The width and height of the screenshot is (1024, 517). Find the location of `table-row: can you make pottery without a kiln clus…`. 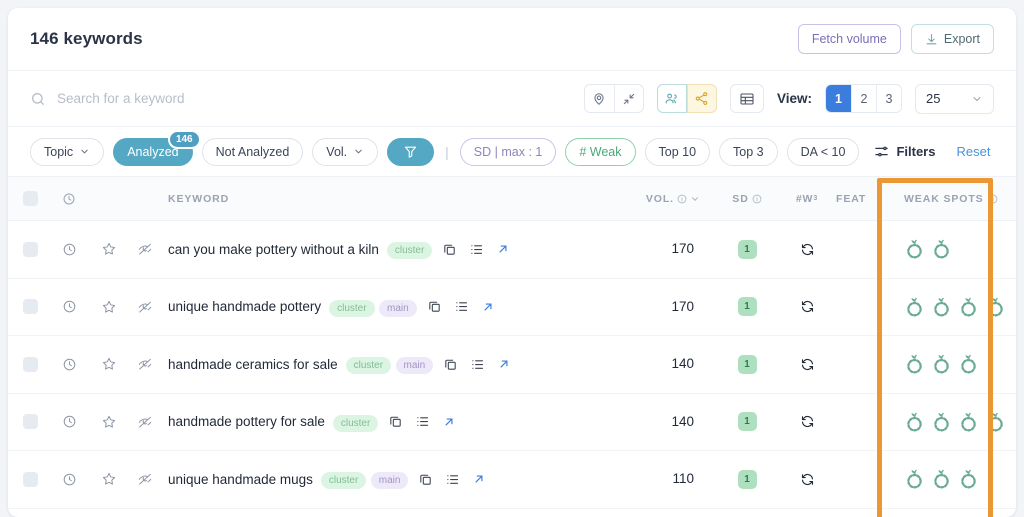

table-row: can you make pottery without a kiln clus… is located at coordinates (512, 250).